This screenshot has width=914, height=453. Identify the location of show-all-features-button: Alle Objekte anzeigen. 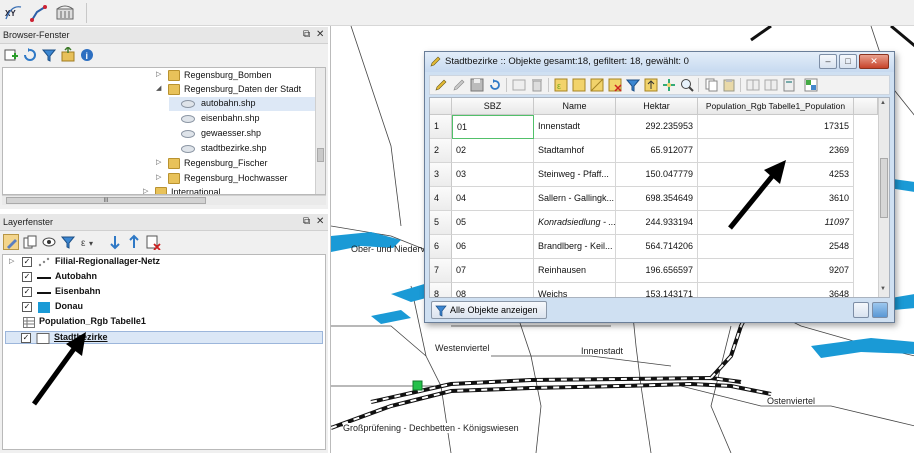
(489, 310).